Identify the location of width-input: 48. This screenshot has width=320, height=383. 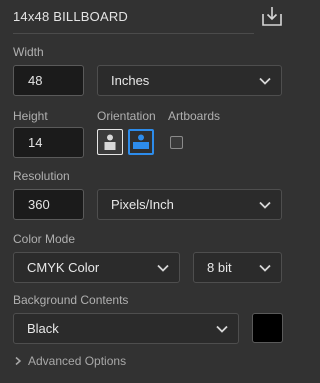
(48, 80).